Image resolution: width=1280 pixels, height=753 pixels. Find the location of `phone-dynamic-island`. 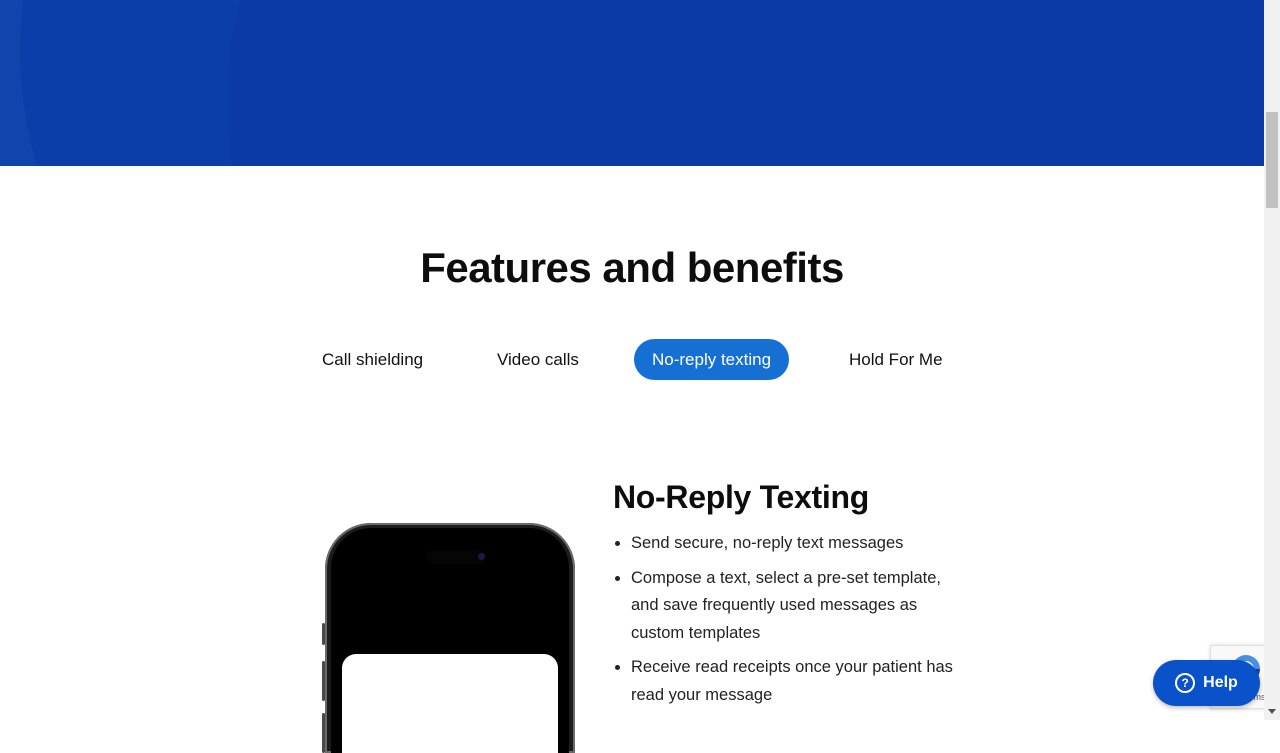

phone-dynamic-island is located at coordinates (456, 557).